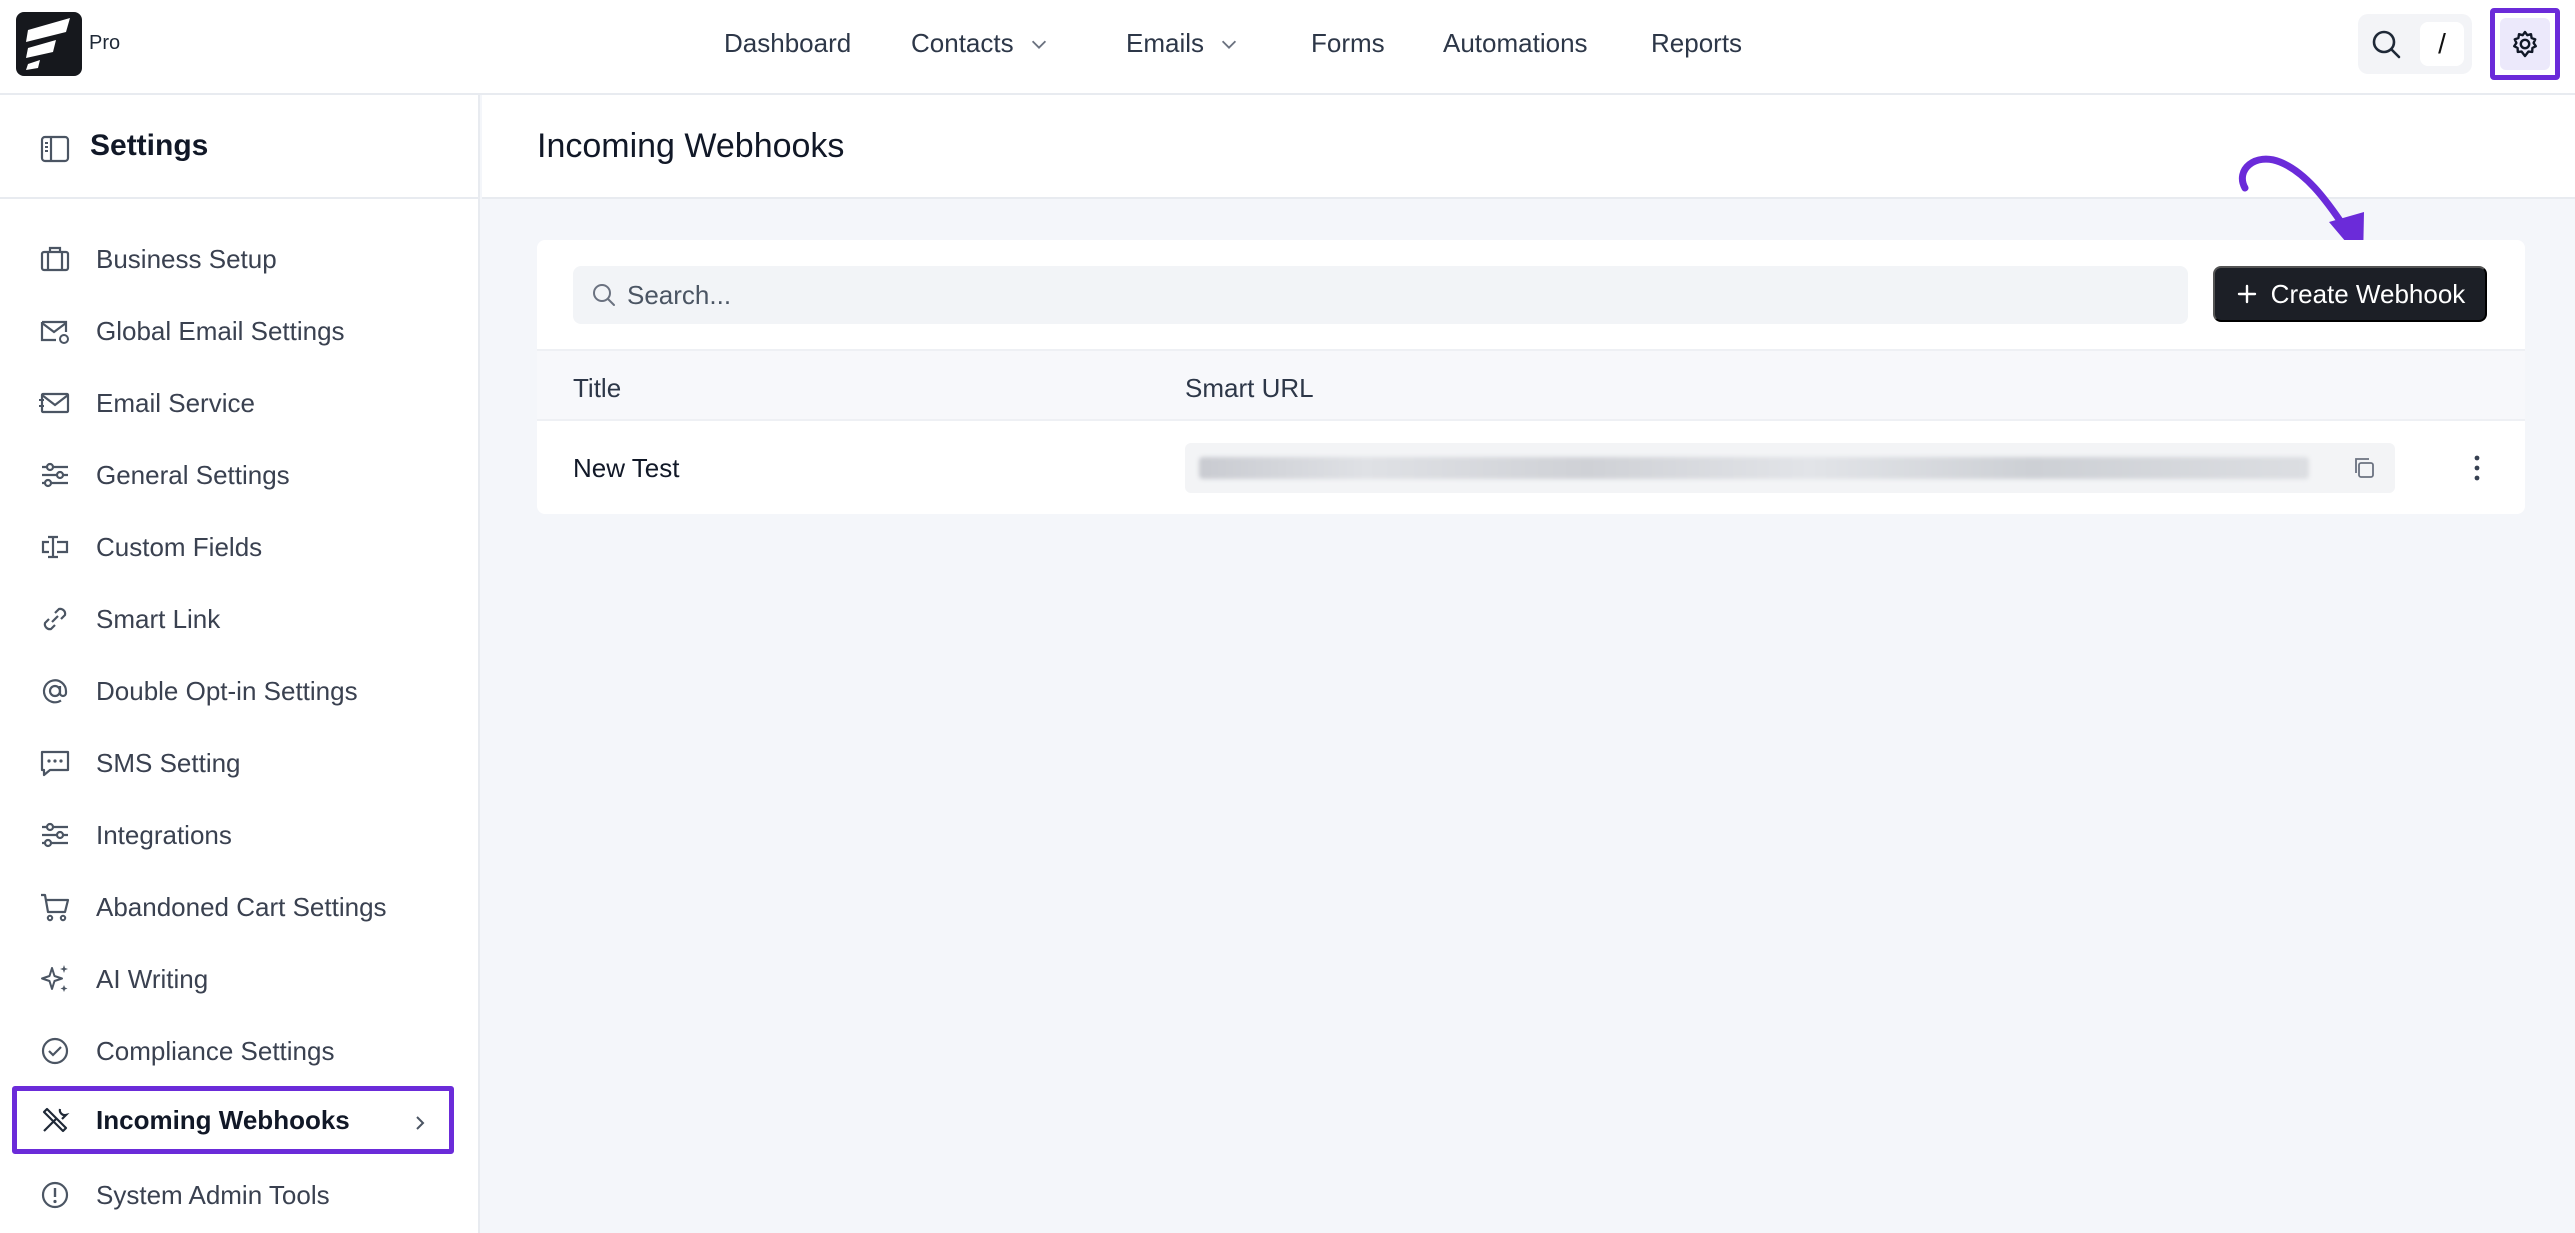 The image size is (2575, 1233). What do you see at coordinates (213, 1194) in the screenshot?
I see `sidebar-item-label: System Admin Tools` at bounding box center [213, 1194].